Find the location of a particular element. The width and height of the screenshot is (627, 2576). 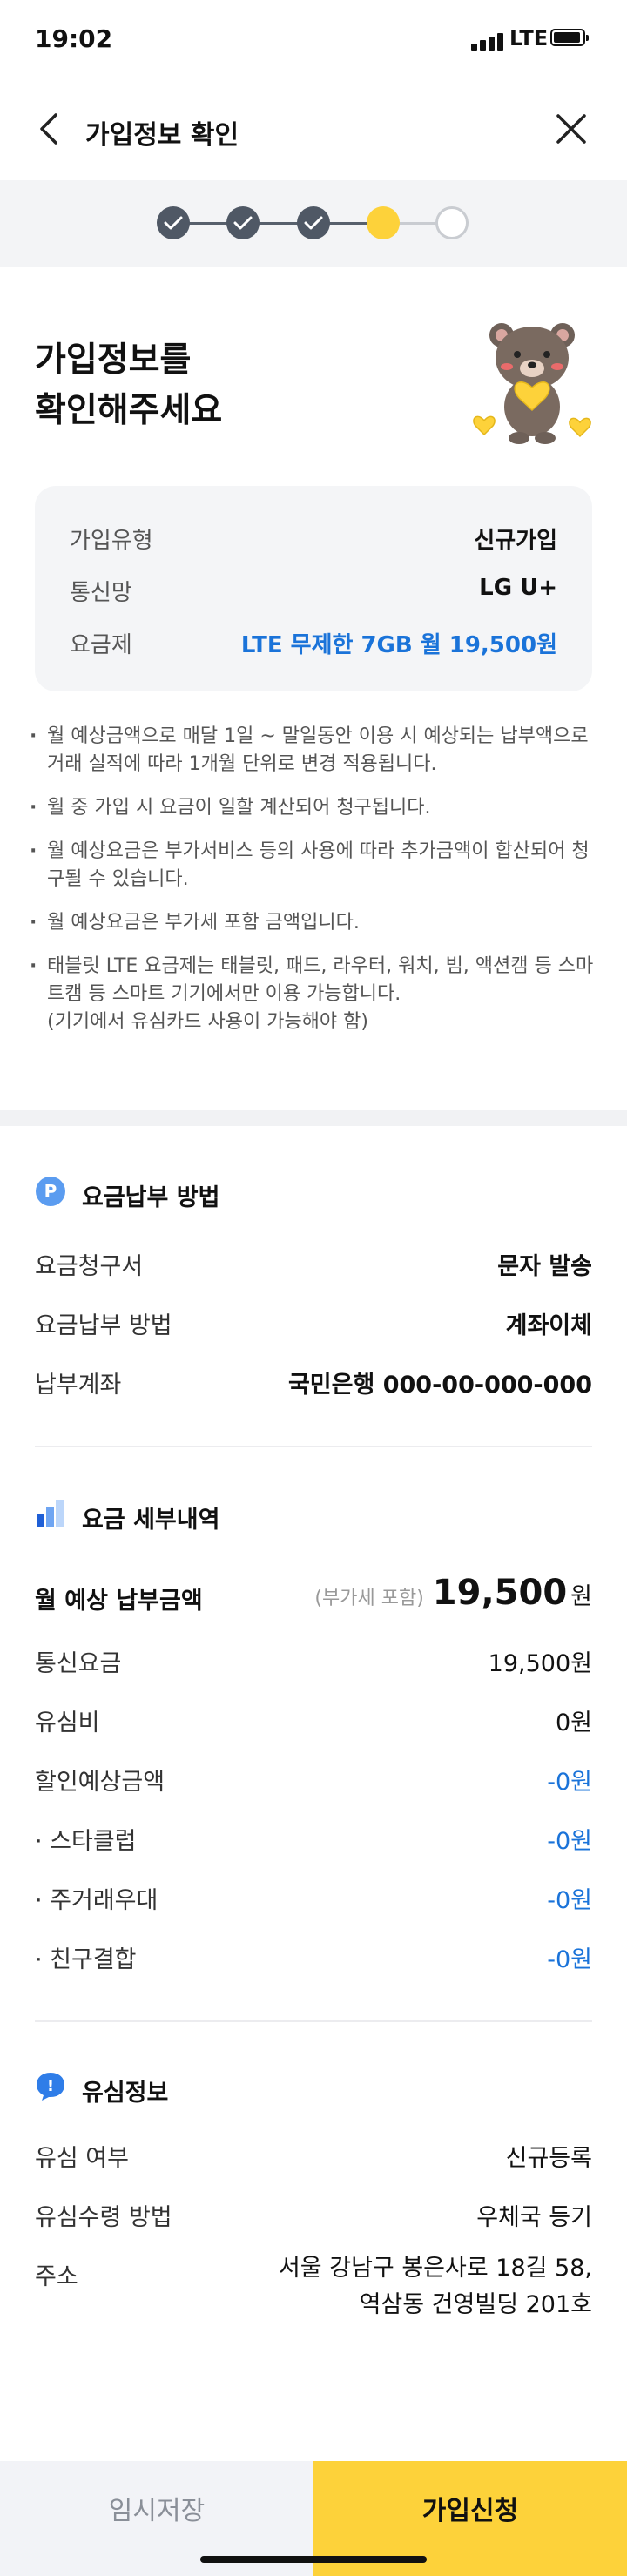

usim-row: 유심수령 방법 우체국 등기 is located at coordinates (313, 2214).